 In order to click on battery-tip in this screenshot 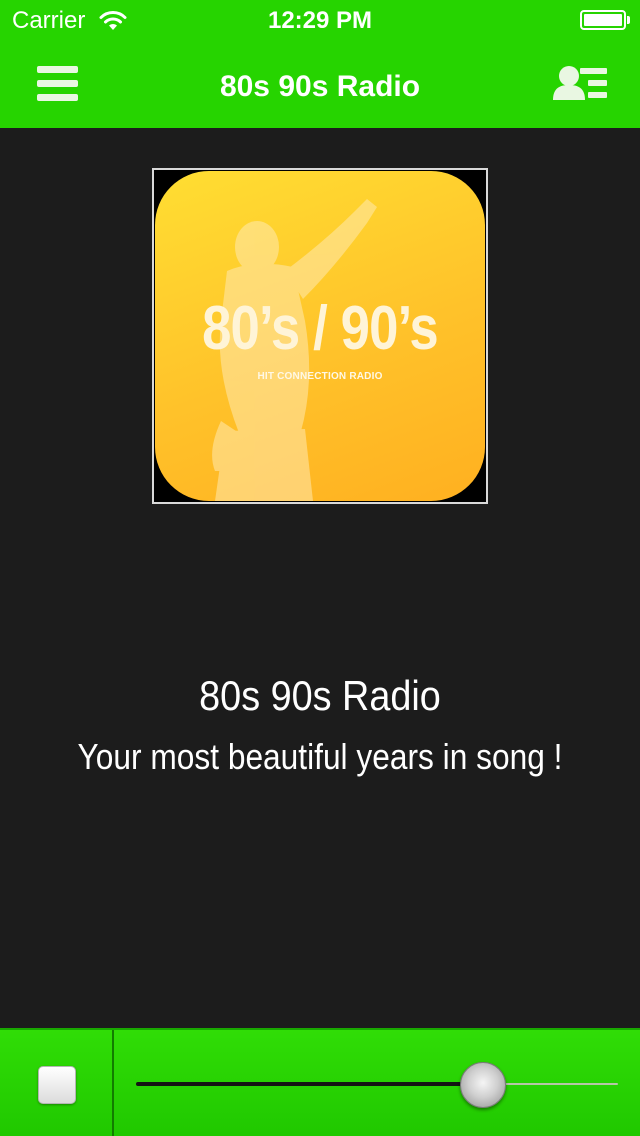, I will do `click(628, 20)`.